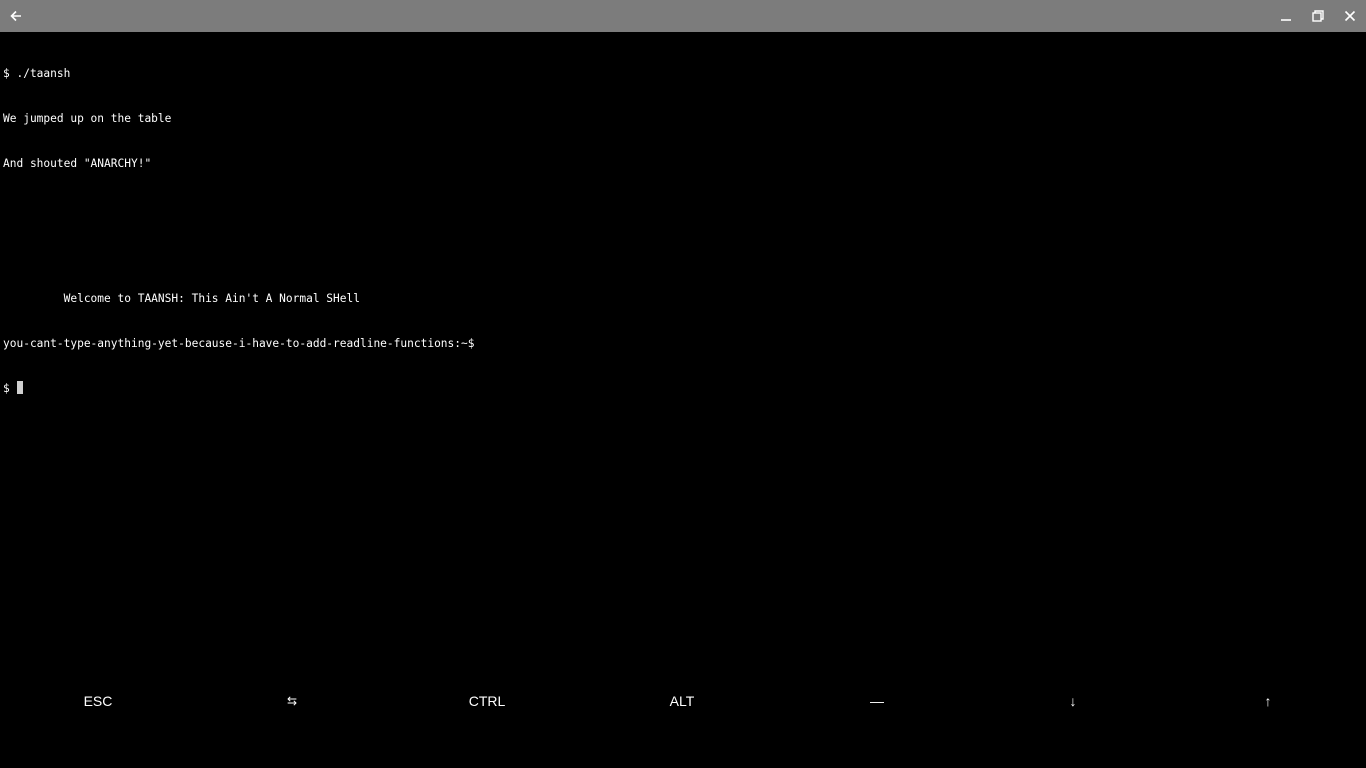  I want to click on input-row: $, so click(681, 388).